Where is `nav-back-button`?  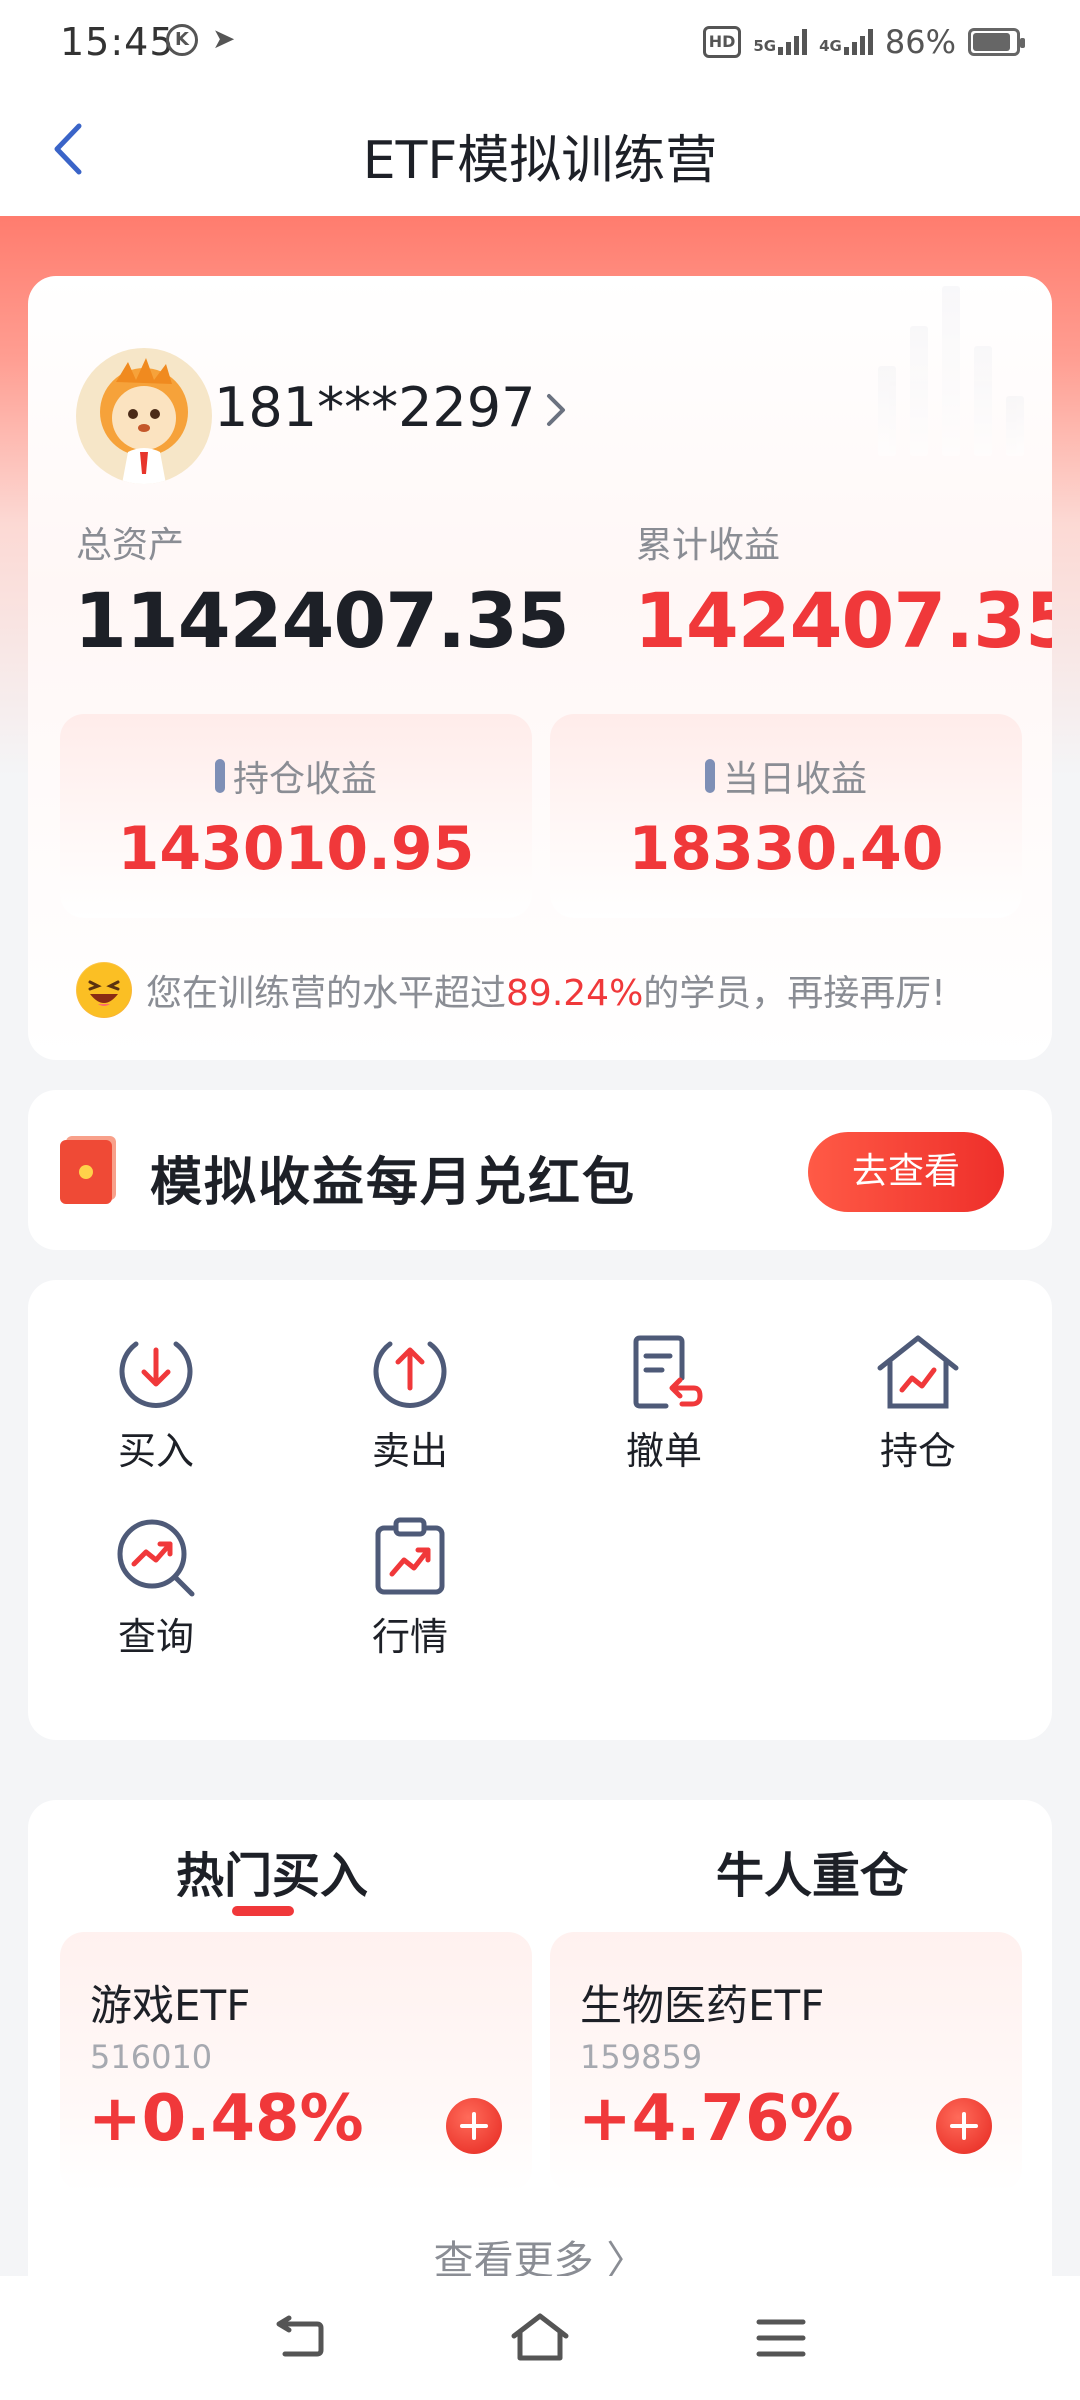 nav-back-button is located at coordinates (299, 2338).